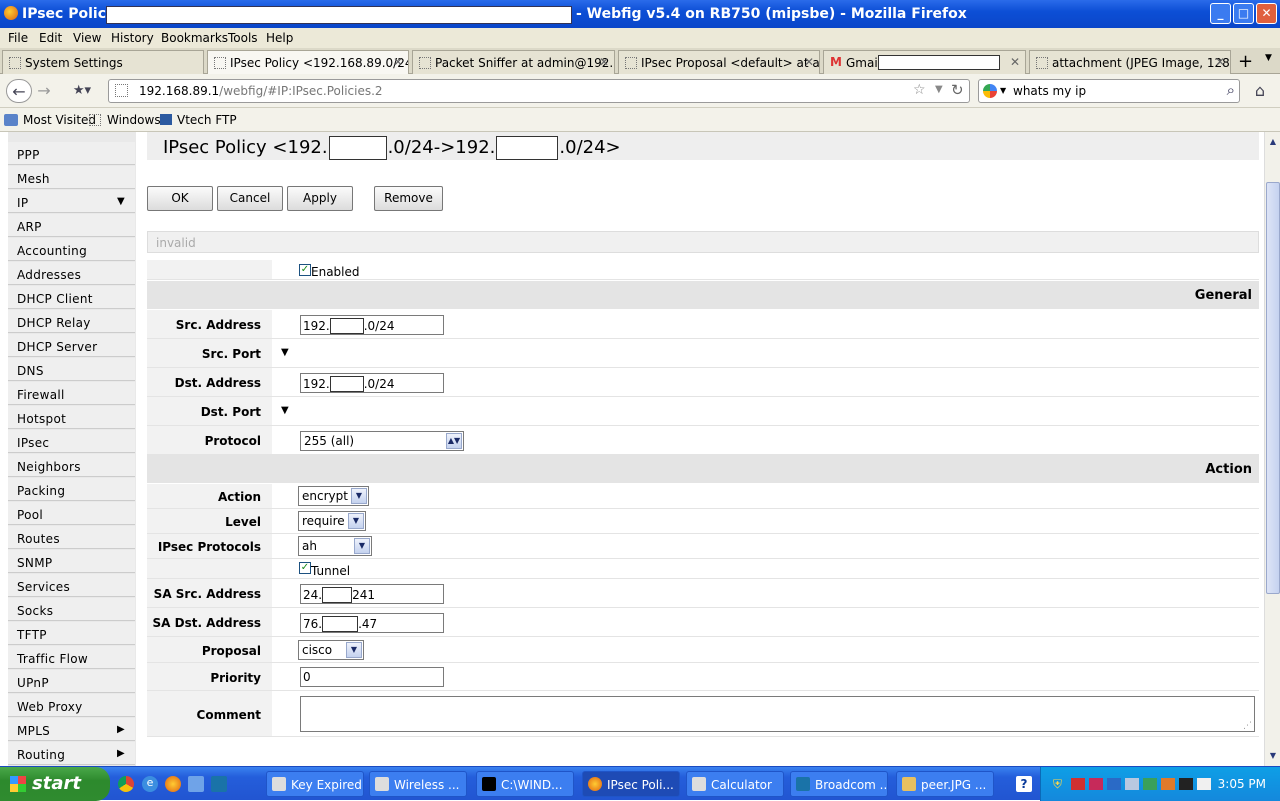 Image resolution: width=1280 pixels, height=801 pixels. Describe the element at coordinates (71, 609) in the screenshot. I see `sidebar-item-socks: Socks` at that location.